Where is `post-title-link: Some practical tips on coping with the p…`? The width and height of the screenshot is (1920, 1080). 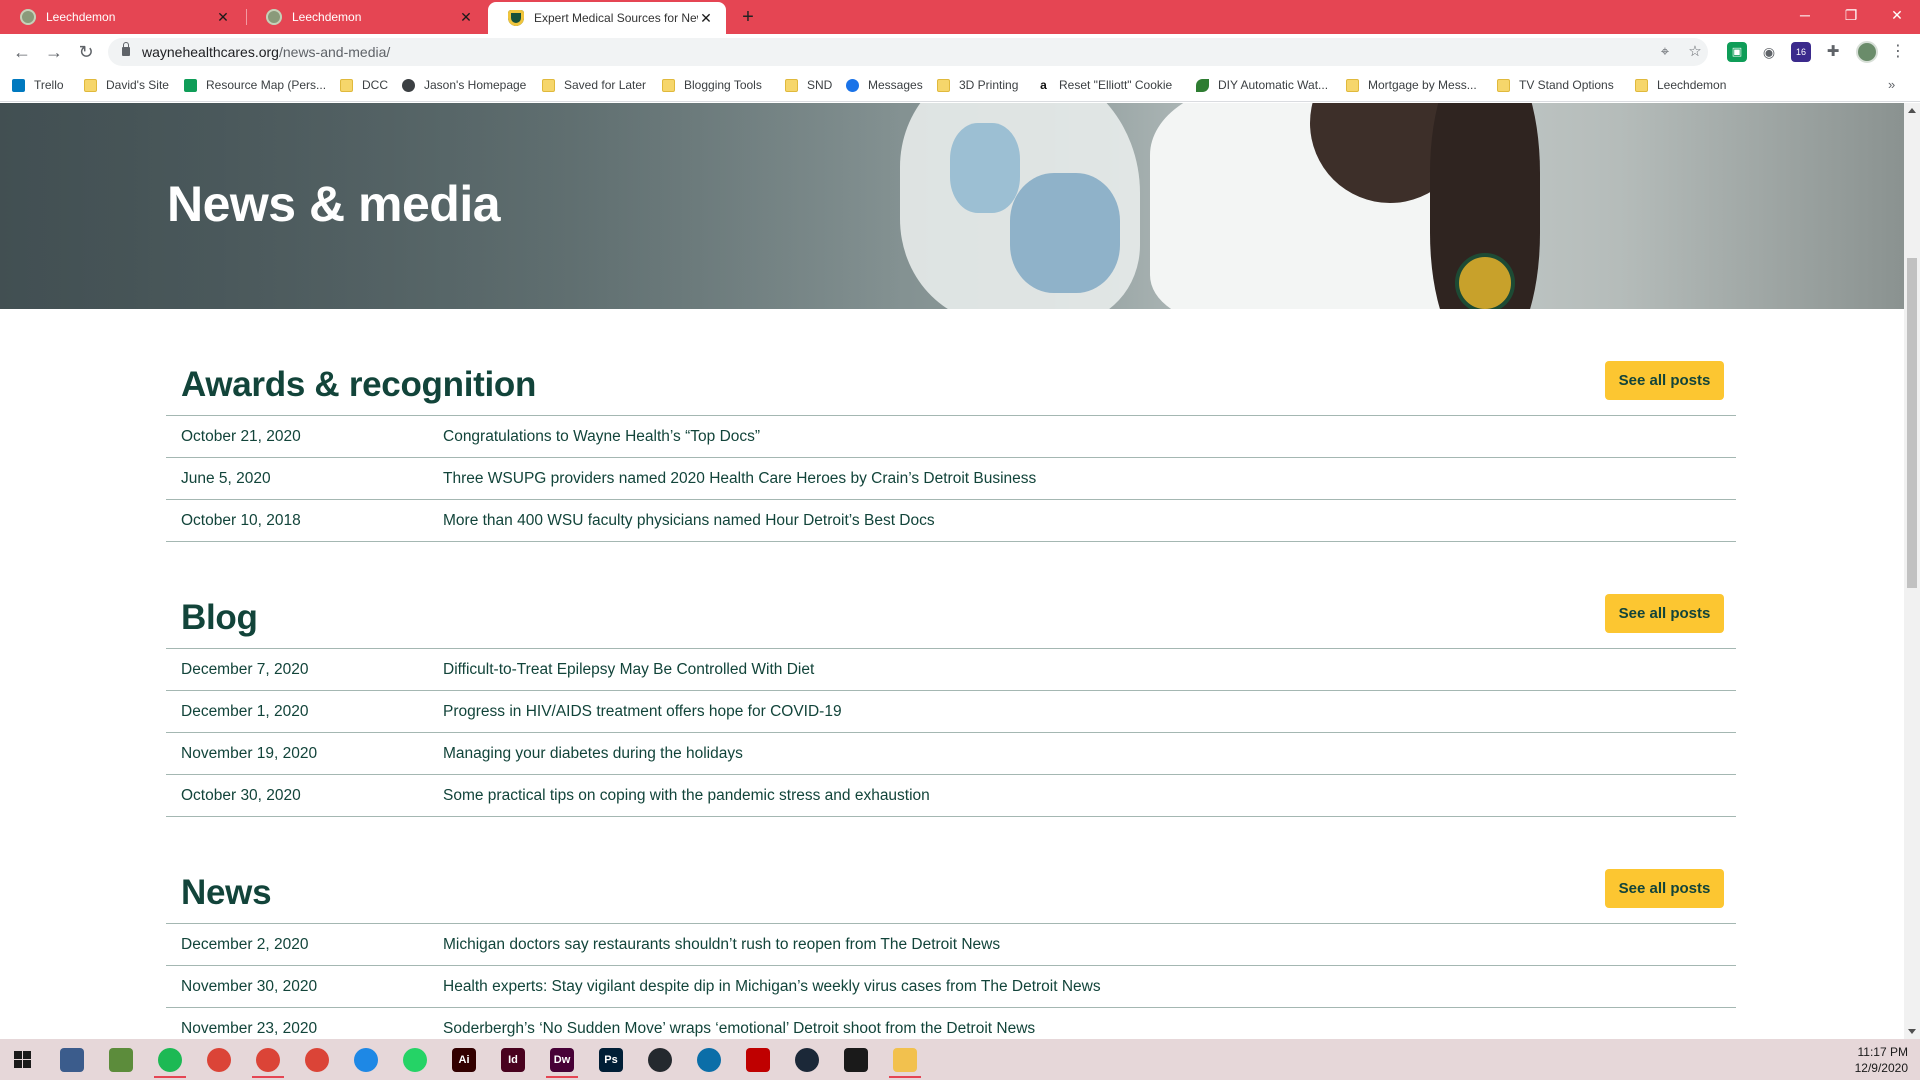
post-title-link: Some practical tips on coping with the p… is located at coordinates (686, 796).